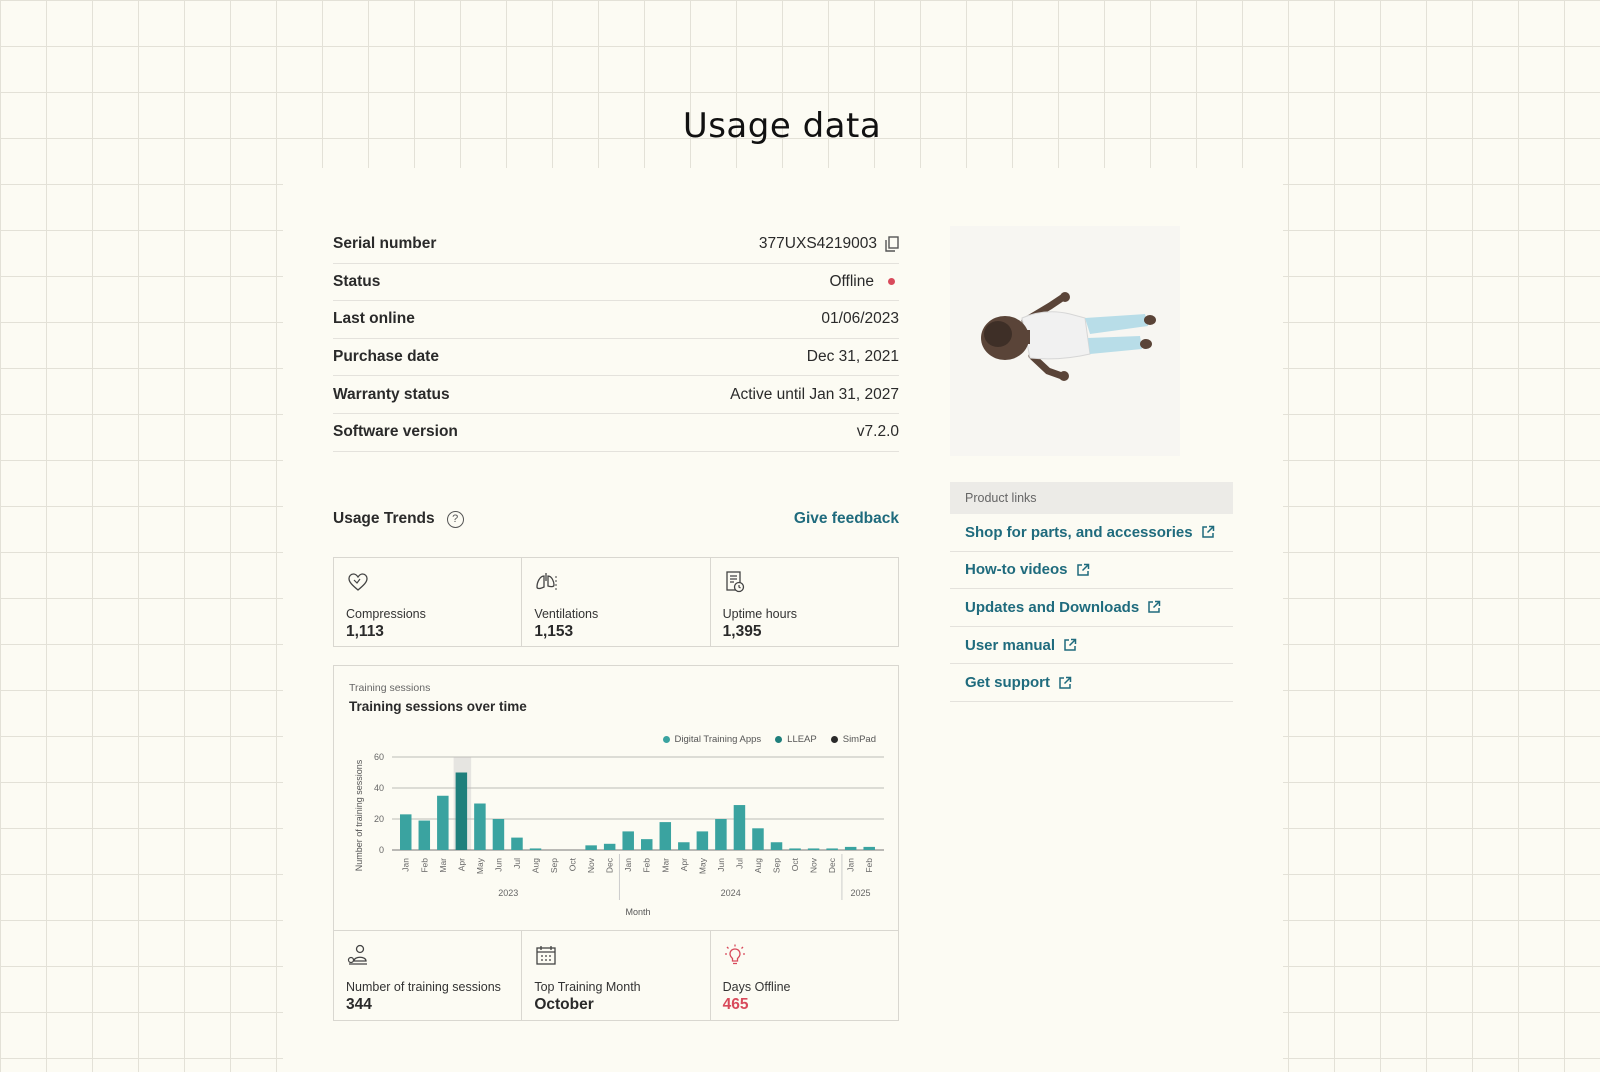 This screenshot has width=1600, height=1072. What do you see at coordinates (891, 282) in the screenshot?
I see `status-offline-dot` at bounding box center [891, 282].